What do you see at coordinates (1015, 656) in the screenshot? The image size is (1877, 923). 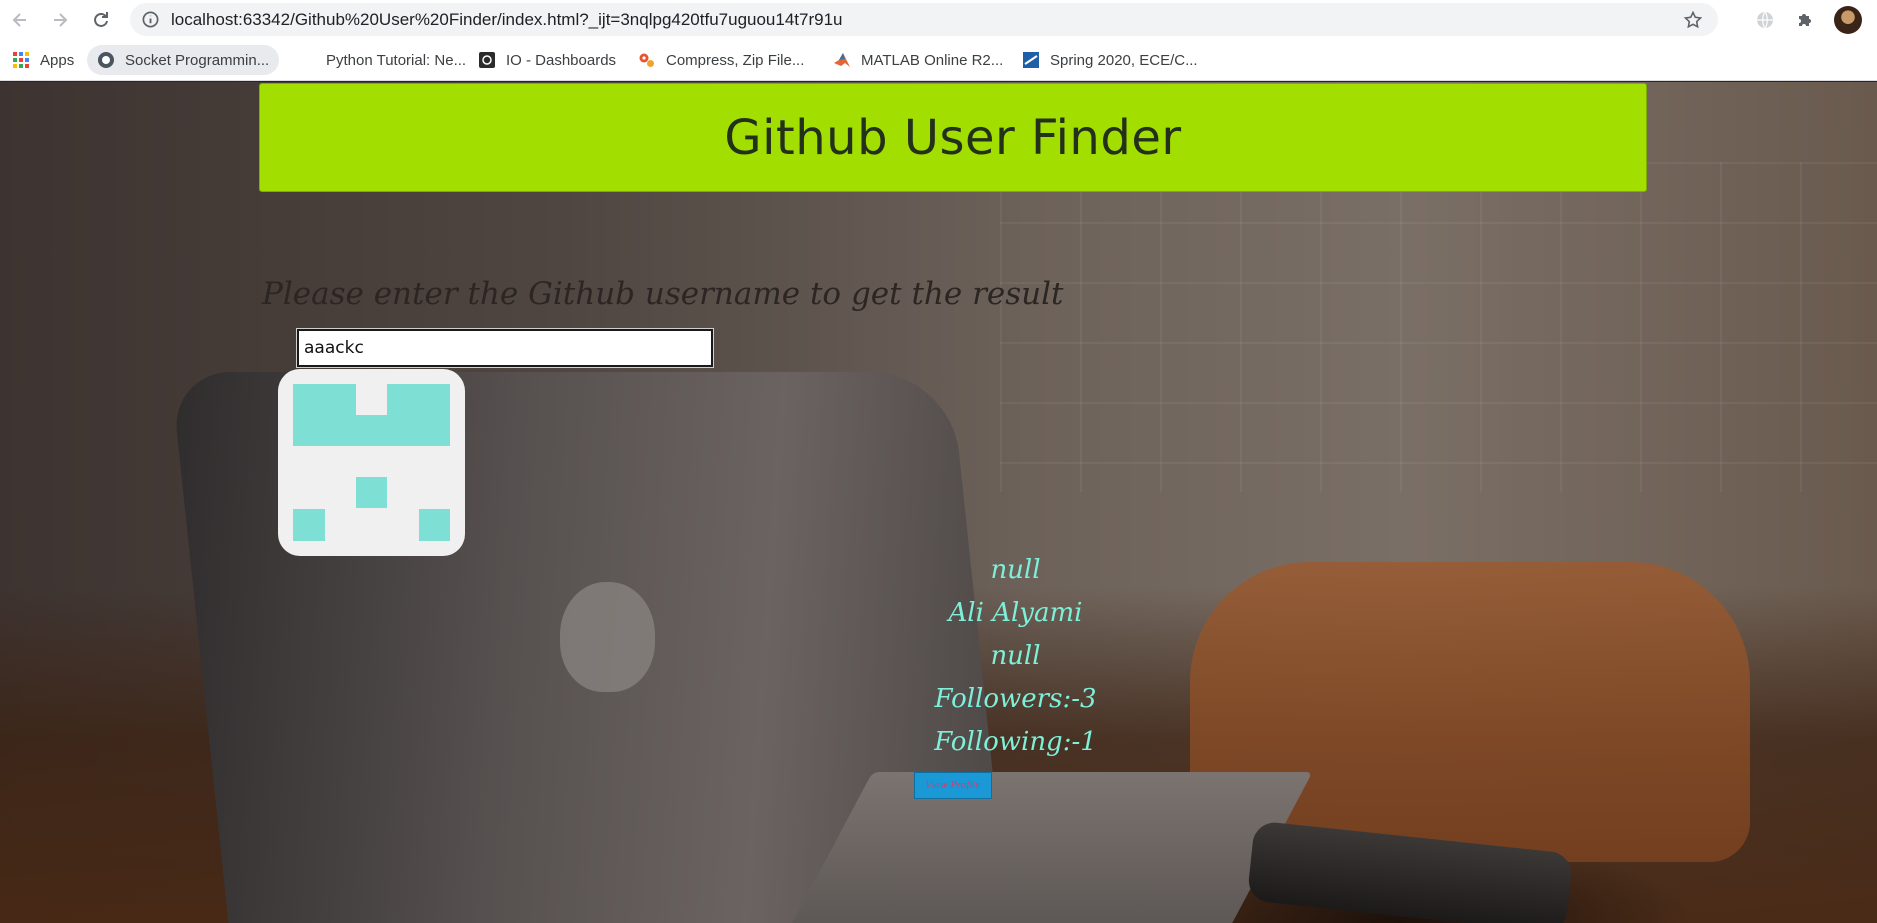 I see `user-location-text: null` at bounding box center [1015, 656].